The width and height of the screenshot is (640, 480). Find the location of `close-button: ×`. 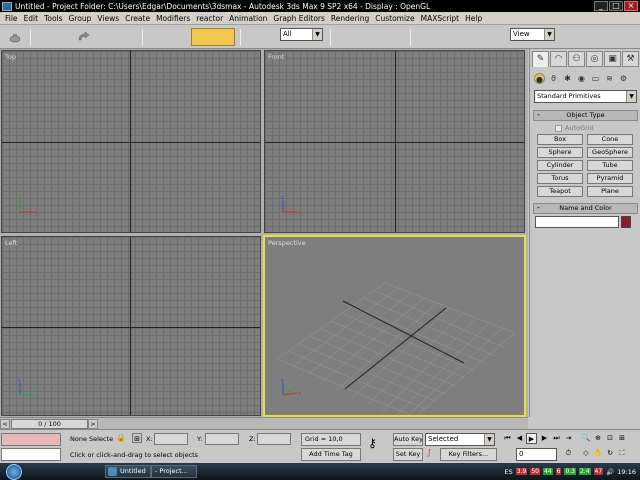

close-button: × is located at coordinates (631, 6).